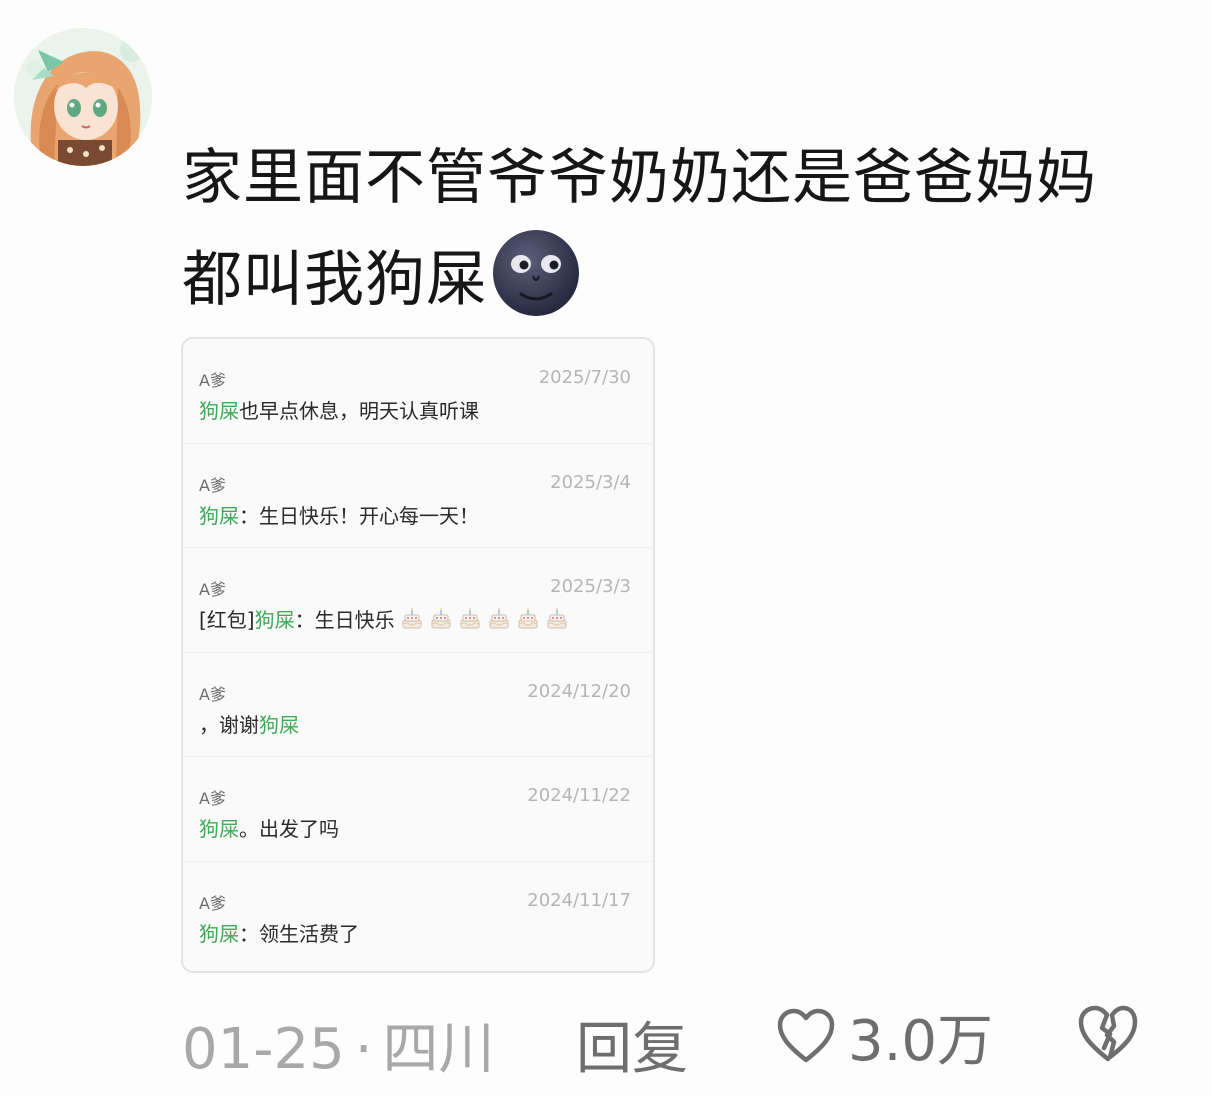  Describe the element at coordinates (418, 496) in the screenshot. I see `chat-message-row: A爹 2025/3/4 狗屎：生日快乐！开心每一天！` at that location.